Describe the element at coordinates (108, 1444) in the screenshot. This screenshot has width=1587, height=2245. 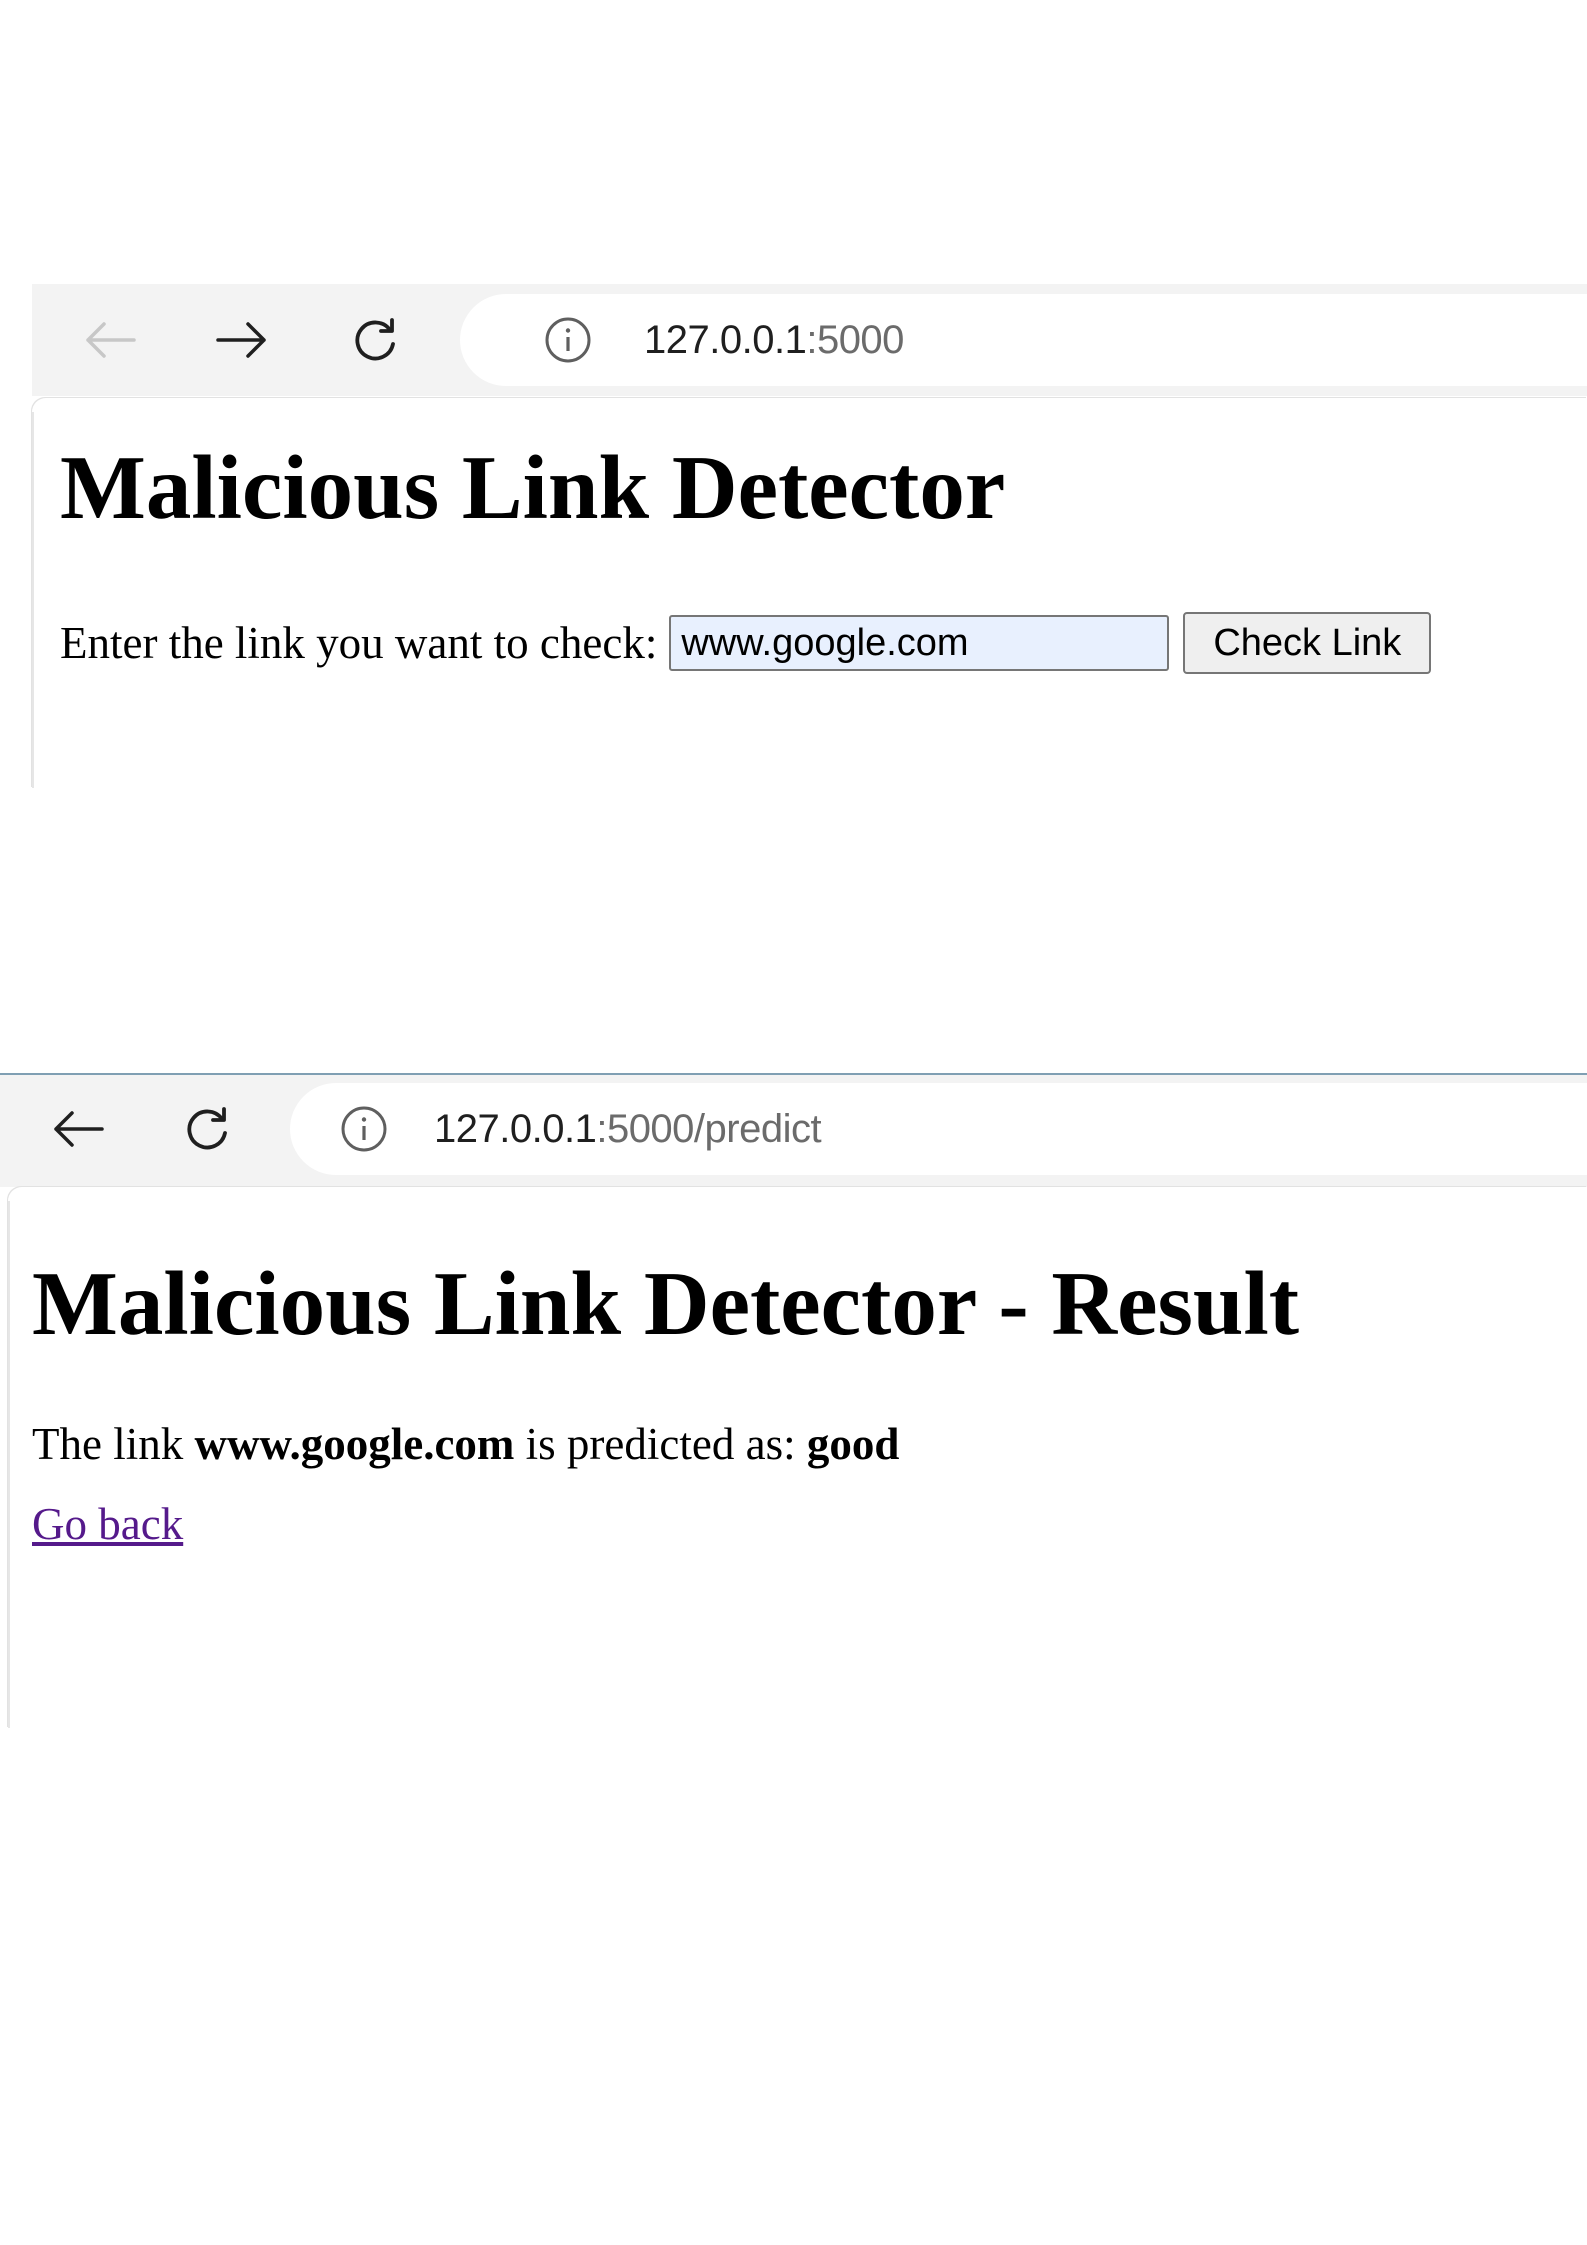
I see `result-prefix: The link` at that location.